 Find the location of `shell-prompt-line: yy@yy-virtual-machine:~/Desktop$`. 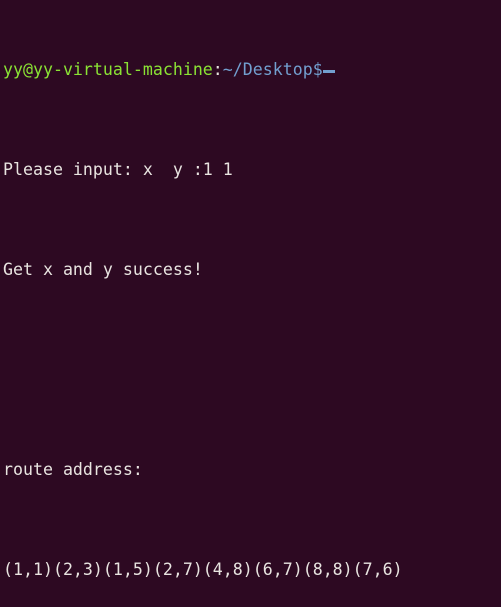

shell-prompt-line: yy@yy-virtual-machine:~/Desktop$ is located at coordinates (203, 69).